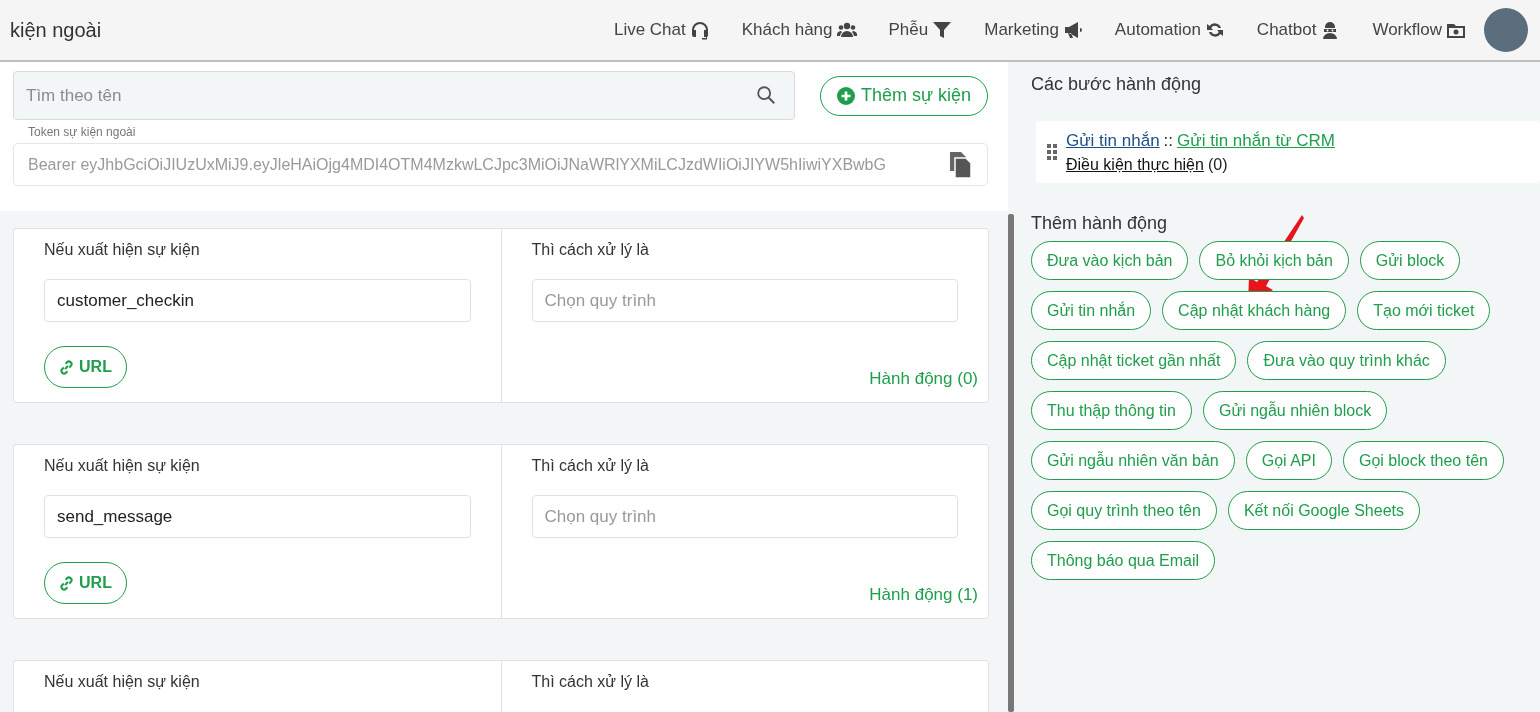 Image resolution: width=1540 pixels, height=712 pixels. I want to click on action-chip: Gửi block, so click(1410, 260).